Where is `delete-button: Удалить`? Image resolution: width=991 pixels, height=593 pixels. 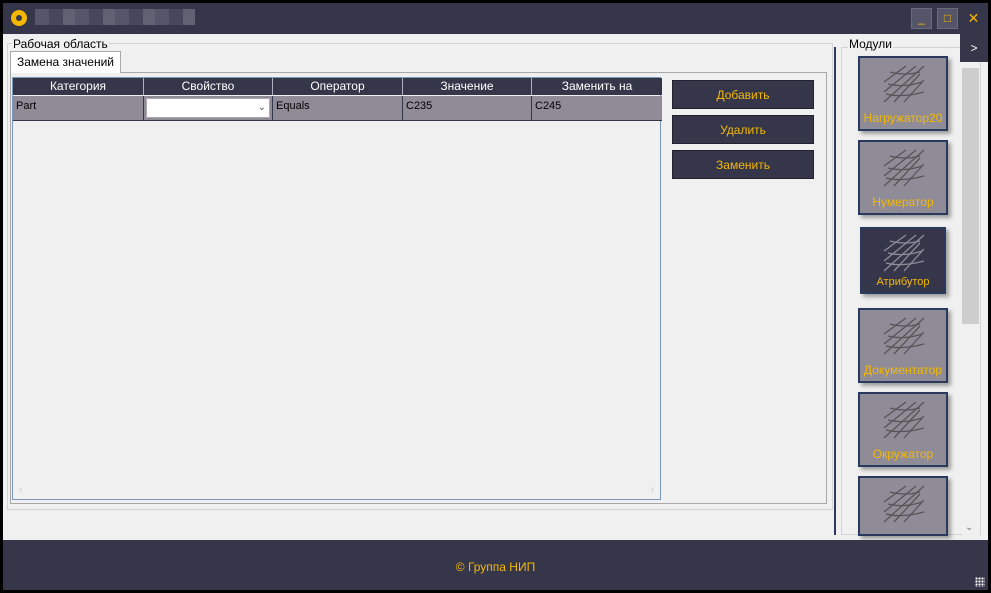 delete-button: Удалить is located at coordinates (743, 129).